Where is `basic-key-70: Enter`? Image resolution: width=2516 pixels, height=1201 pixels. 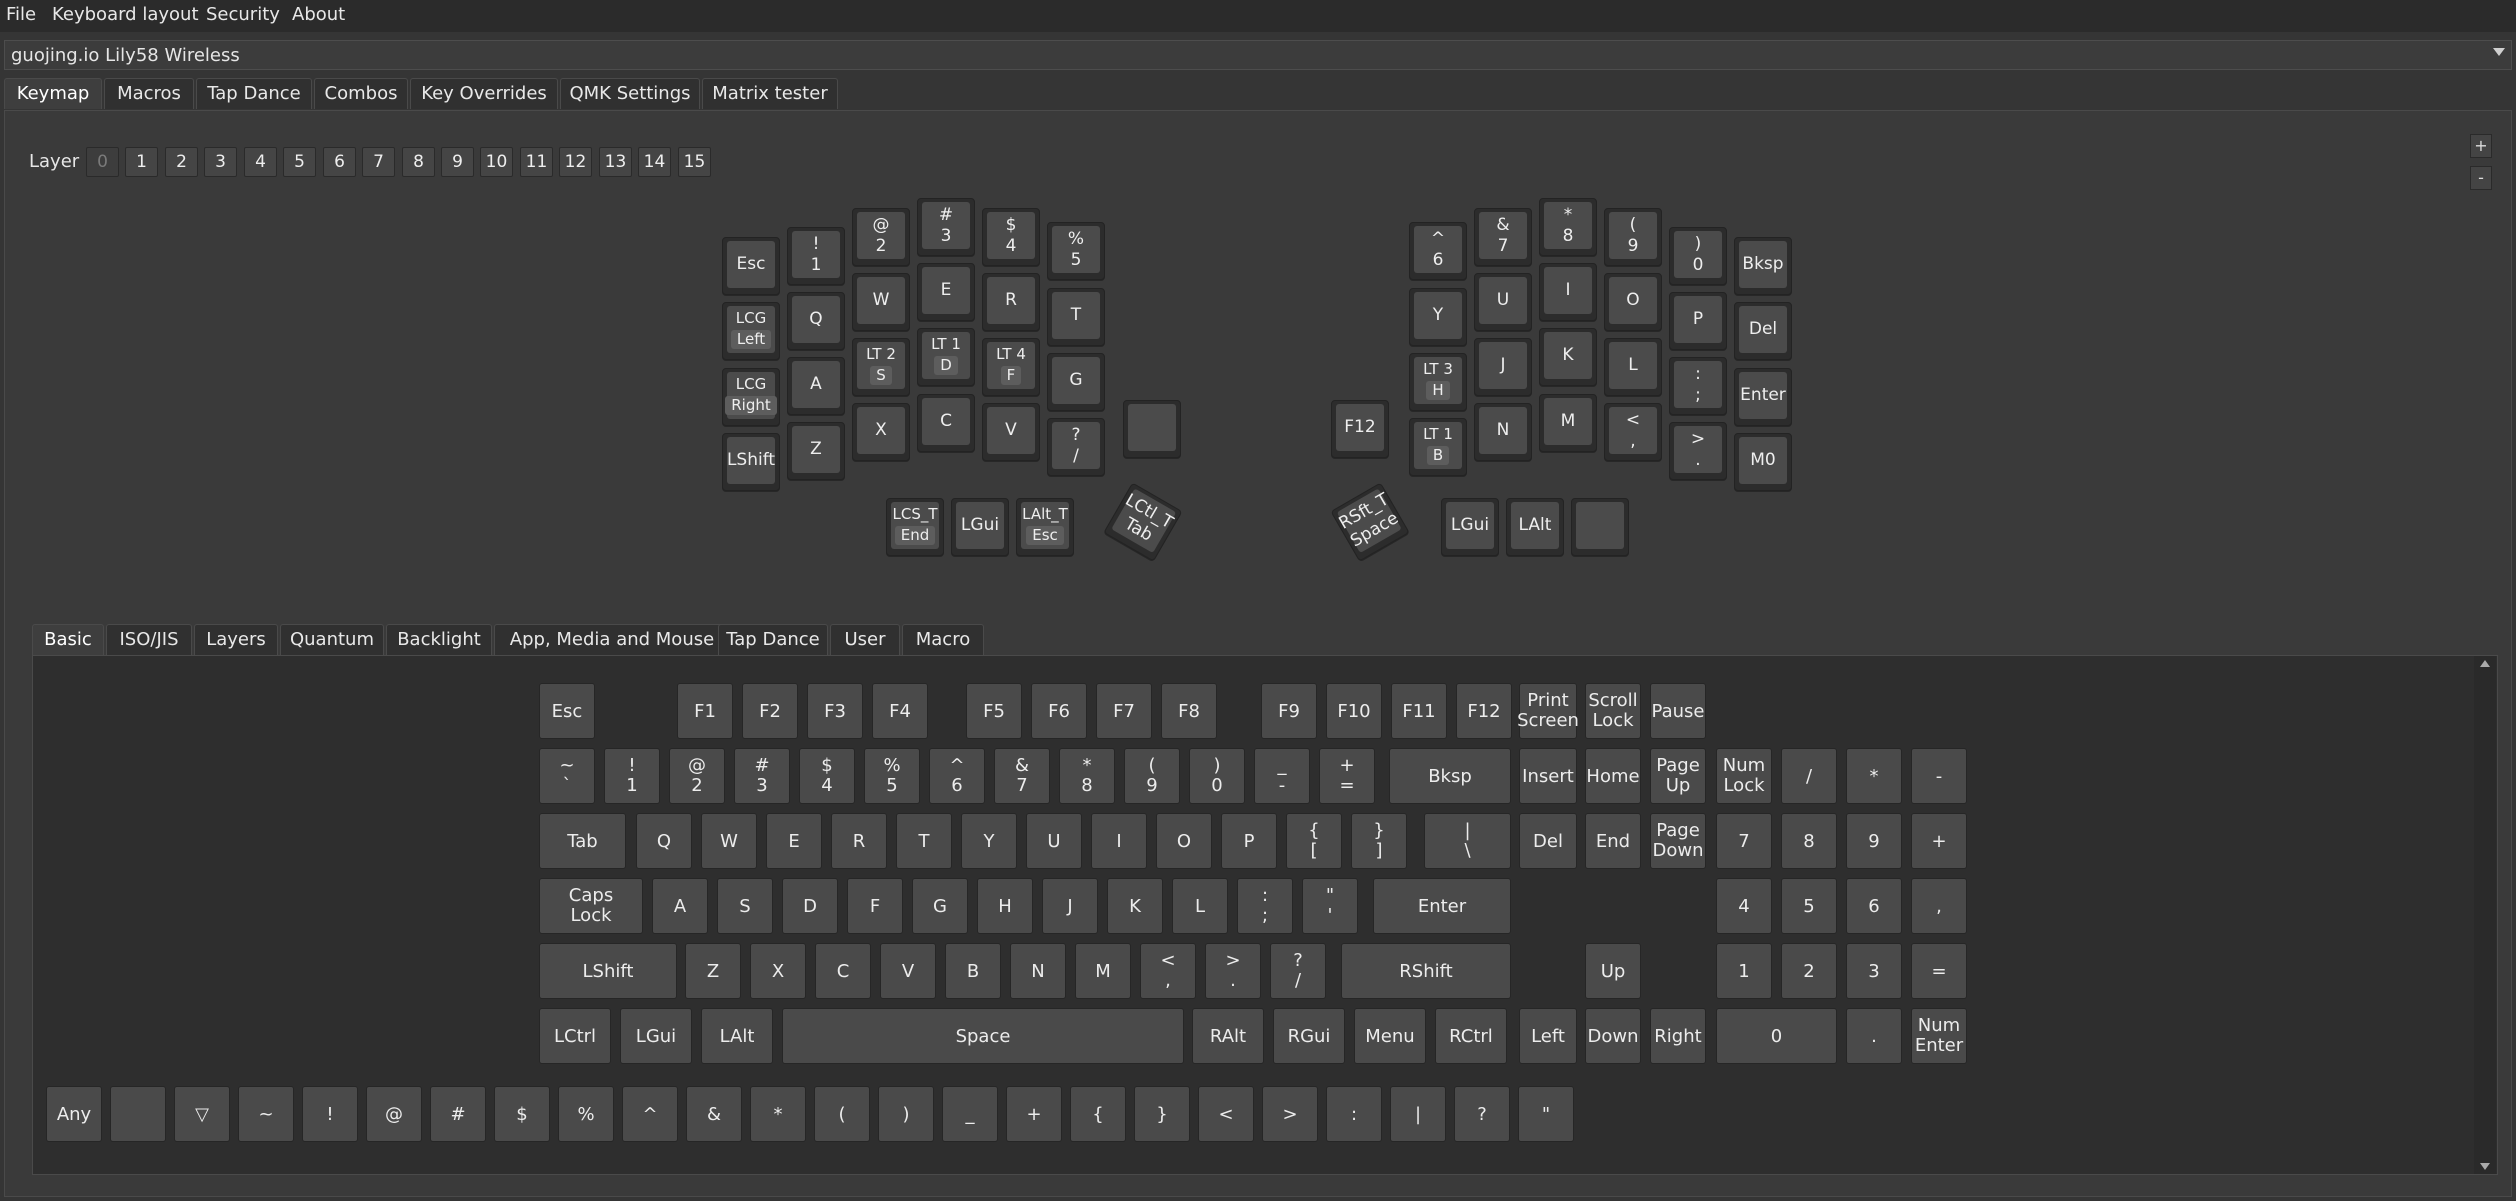 basic-key-70: Enter is located at coordinates (1442, 906).